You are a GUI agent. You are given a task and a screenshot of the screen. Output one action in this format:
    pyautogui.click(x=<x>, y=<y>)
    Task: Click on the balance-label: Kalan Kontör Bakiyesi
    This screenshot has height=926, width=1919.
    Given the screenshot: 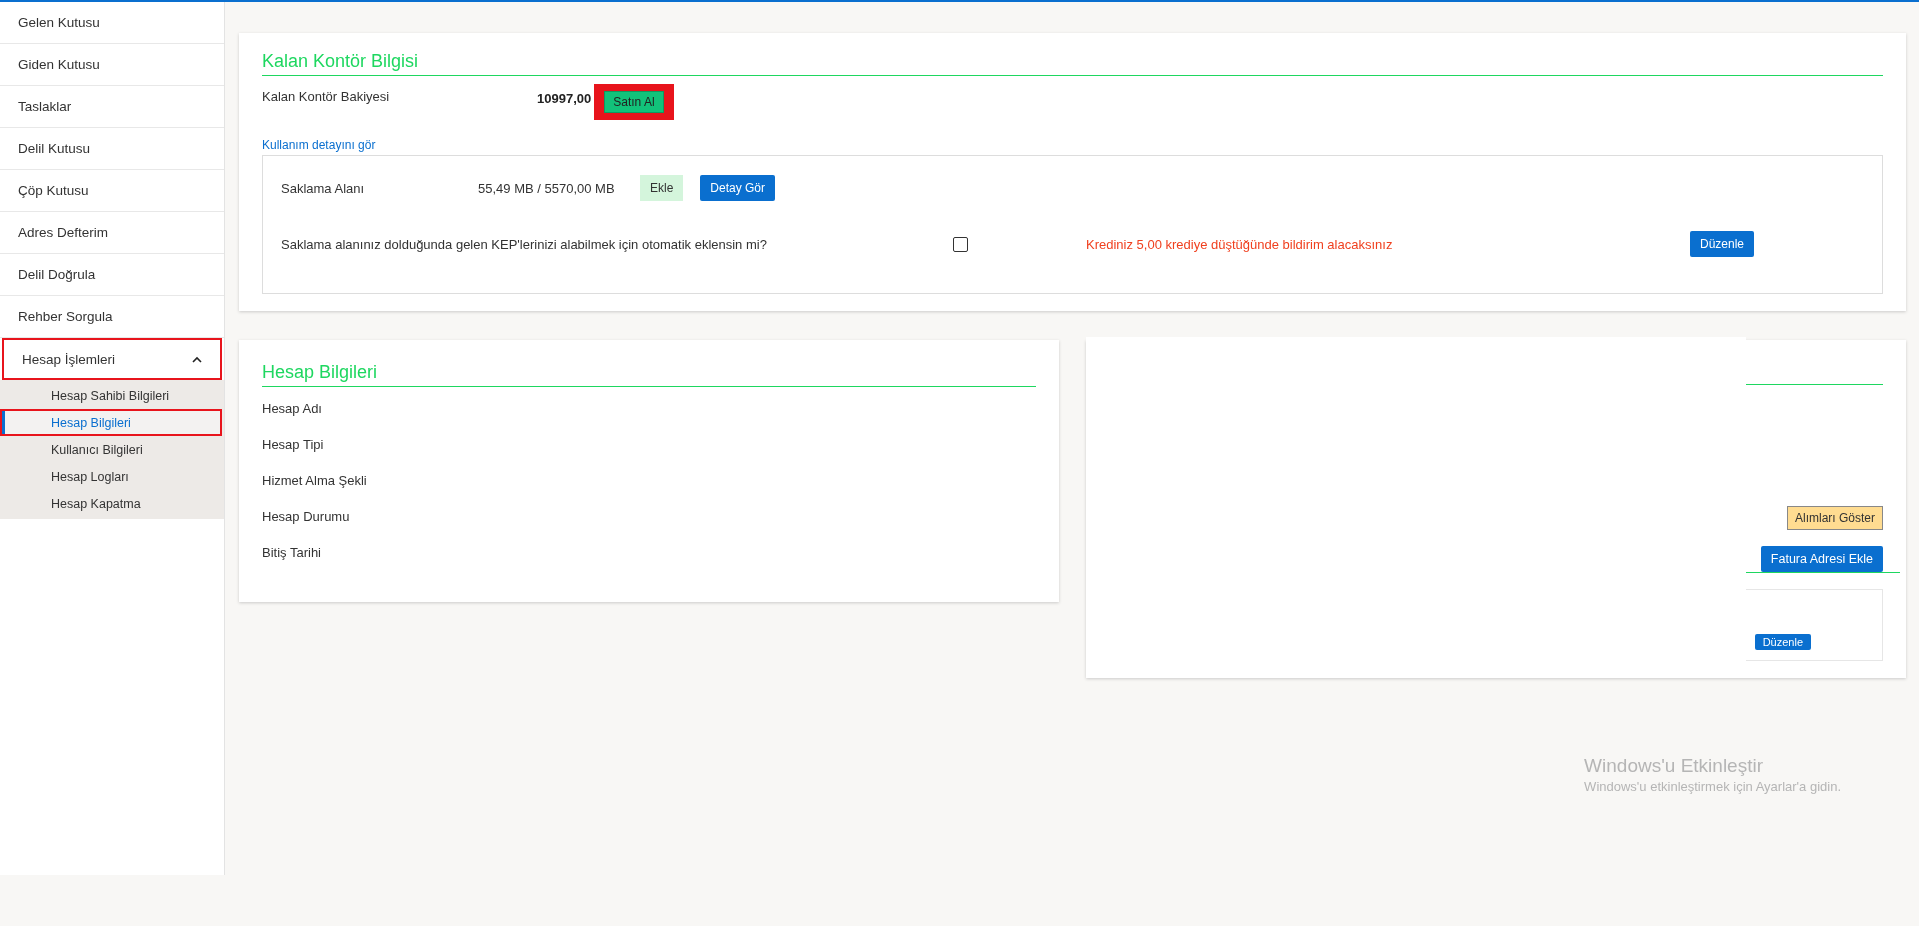 What is the action you would take?
    pyautogui.click(x=326, y=96)
    